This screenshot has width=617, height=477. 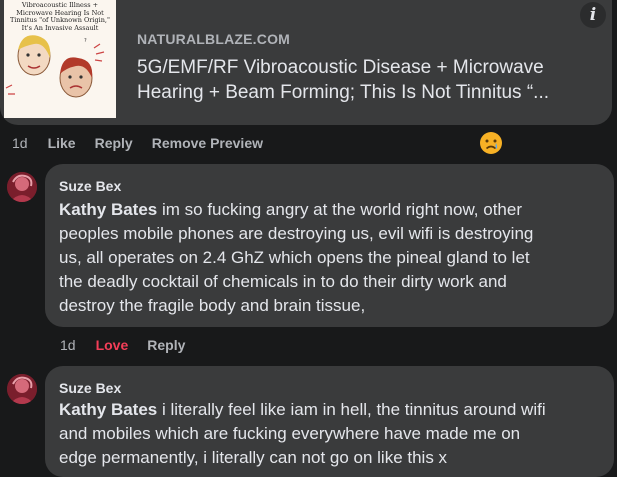 I want to click on post-action-row: 1d Like Reply Remove Preview, so click(x=147, y=143).